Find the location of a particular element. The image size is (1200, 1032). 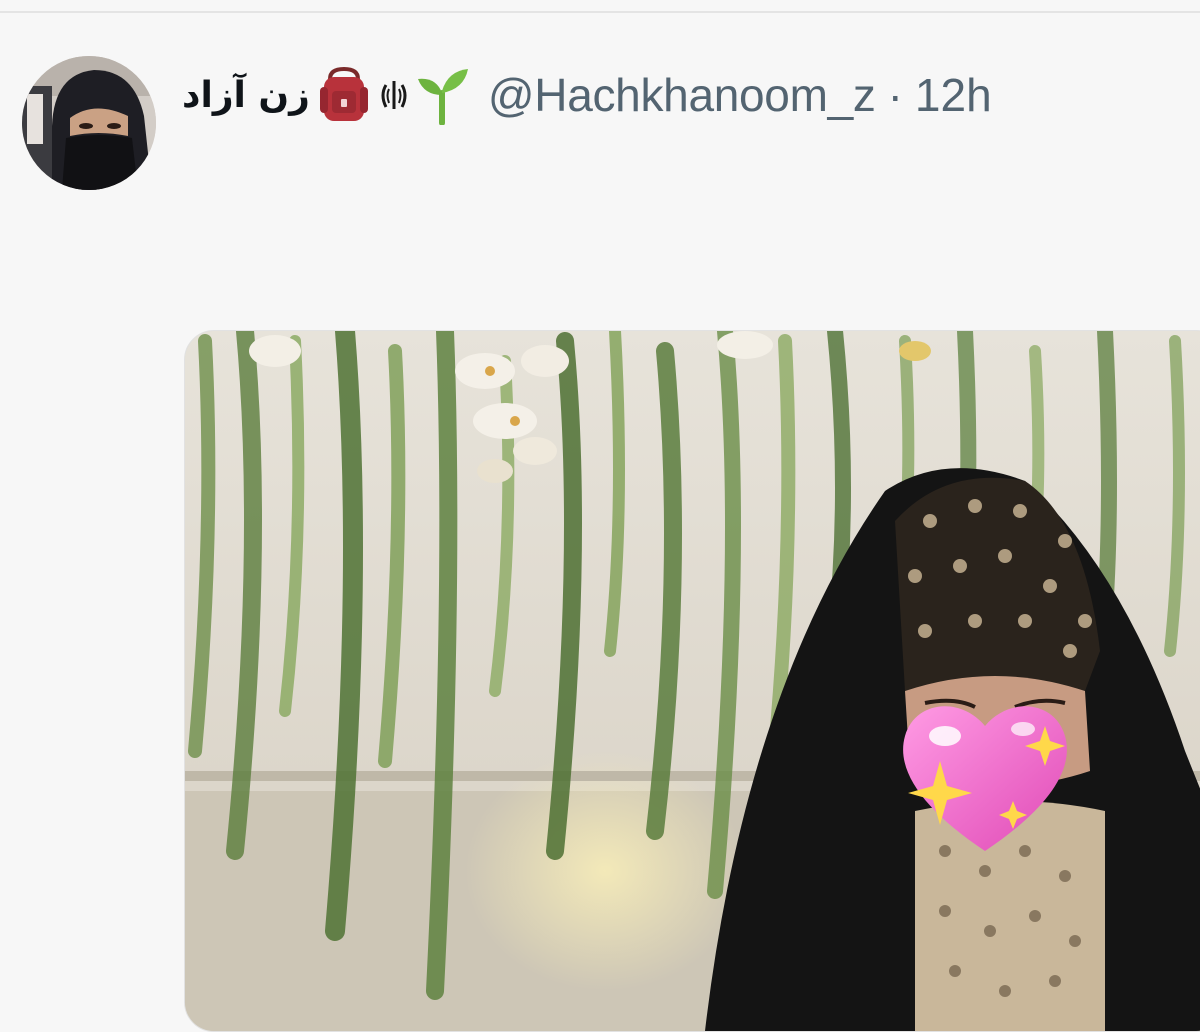

backpack-emoji-icon is located at coordinates (343, 93).